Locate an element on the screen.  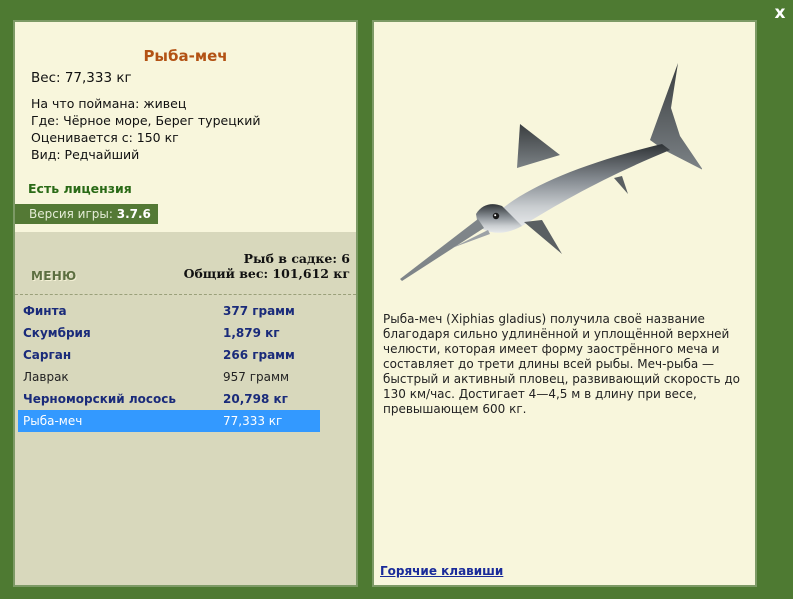
license-status: Есть лицензия is located at coordinates (80, 188).